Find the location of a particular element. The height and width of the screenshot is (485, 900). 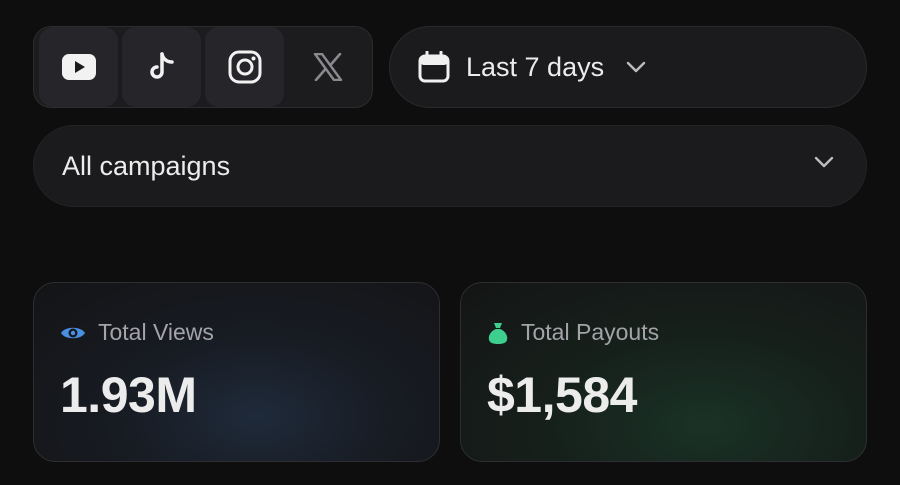

x-icon is located at coordinates (327, 67).